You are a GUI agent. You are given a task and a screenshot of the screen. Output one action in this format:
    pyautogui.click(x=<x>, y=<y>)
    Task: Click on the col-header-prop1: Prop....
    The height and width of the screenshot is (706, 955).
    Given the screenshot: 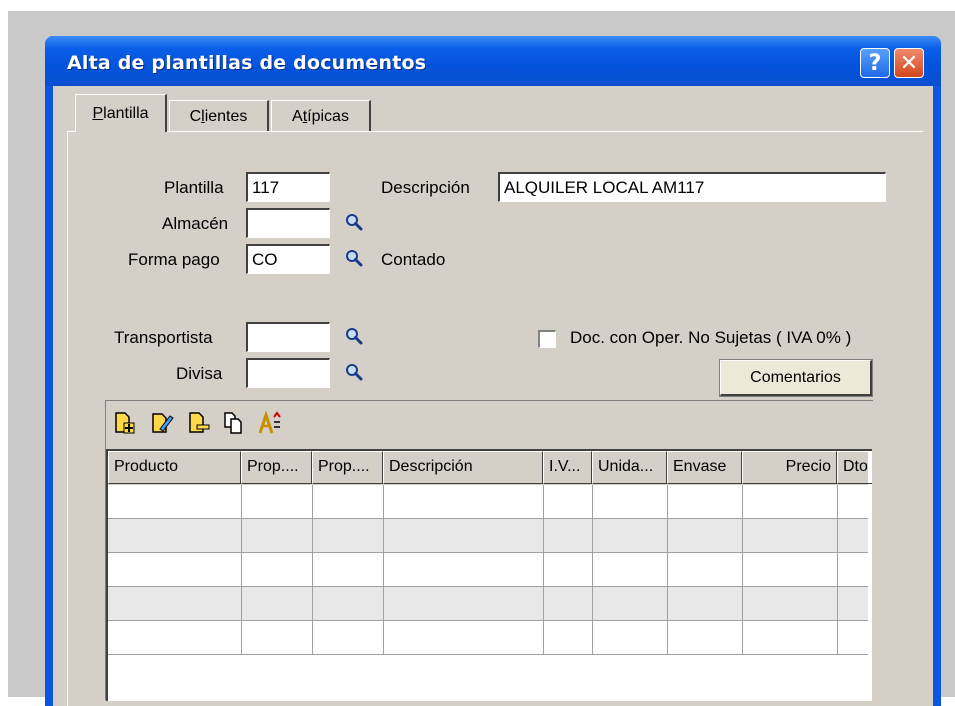 What is the action you would take?
    pyautogui.click(x=276, y=467)
    